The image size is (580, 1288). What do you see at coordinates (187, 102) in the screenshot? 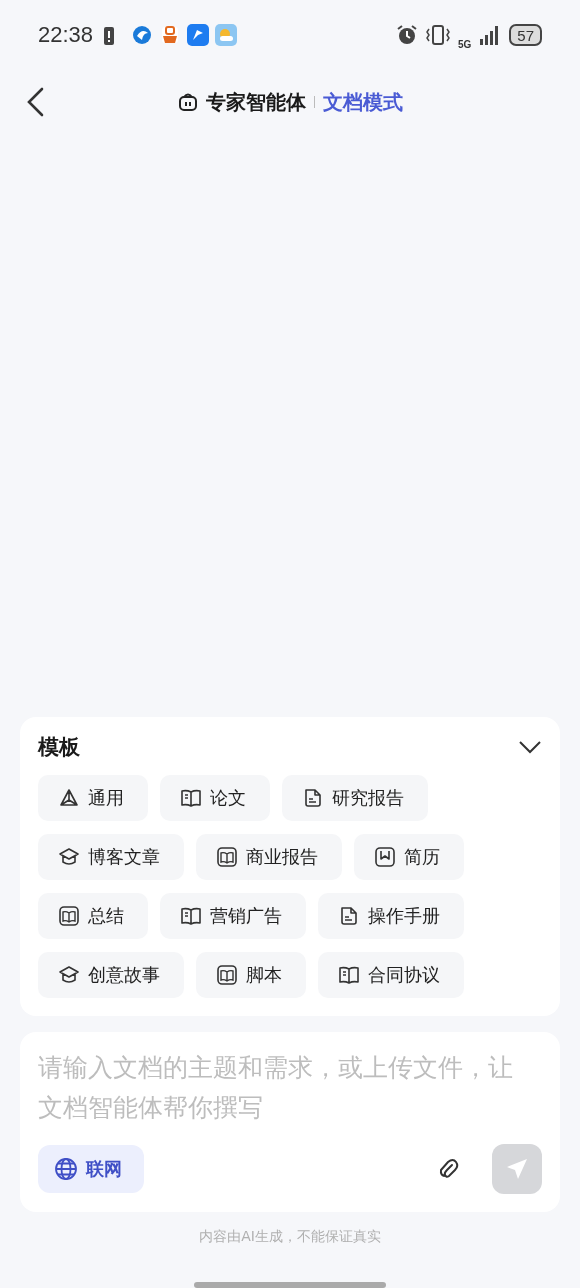
I see `robot-icon` at bounding box center [187, 102].